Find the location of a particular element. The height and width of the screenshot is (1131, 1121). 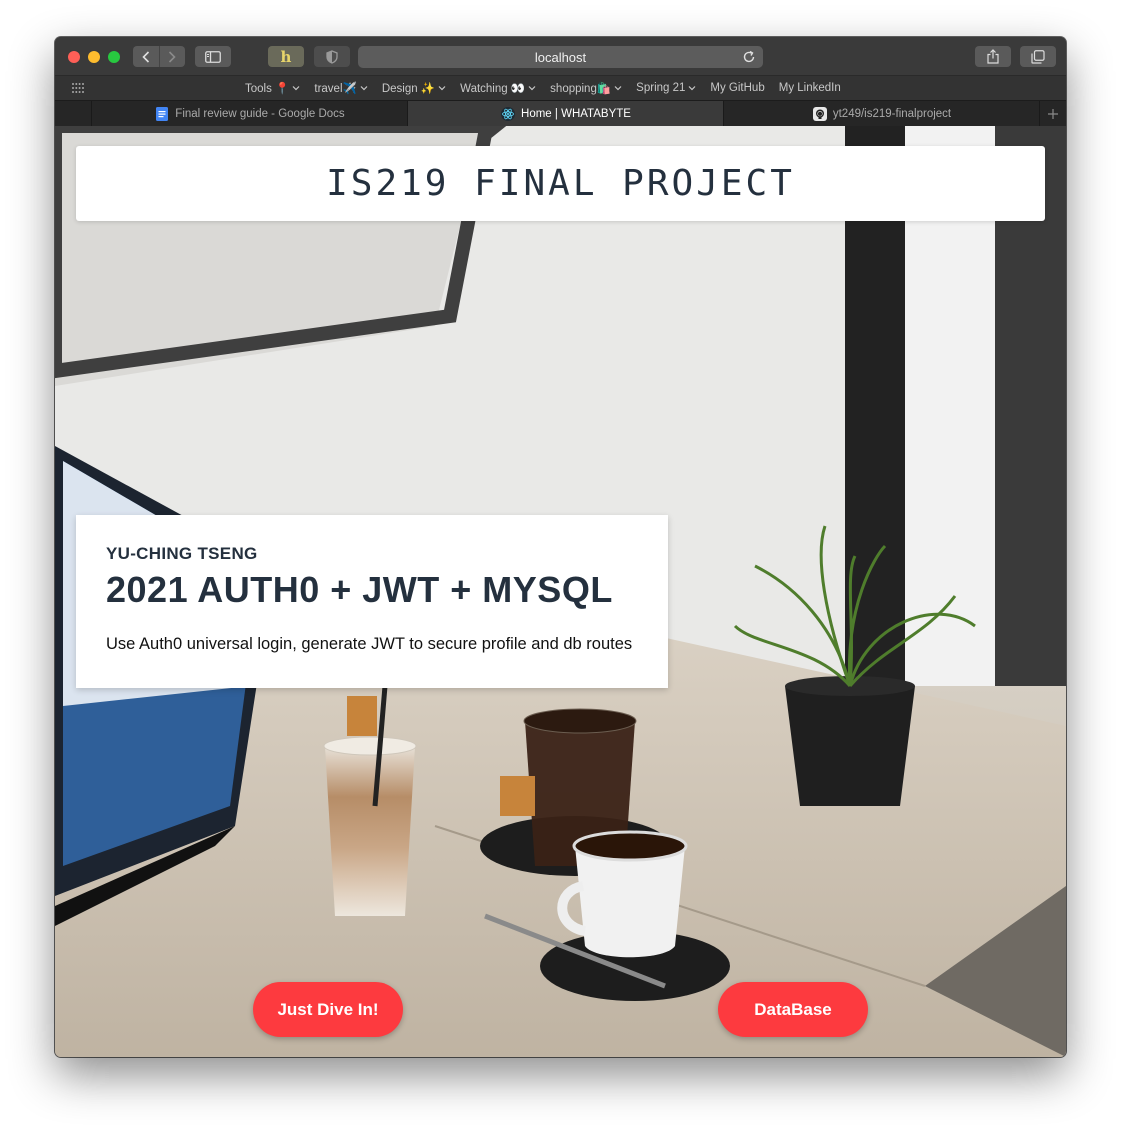

page-title: IS219 FINAL PROJECT is located at coordinates (560, 183).